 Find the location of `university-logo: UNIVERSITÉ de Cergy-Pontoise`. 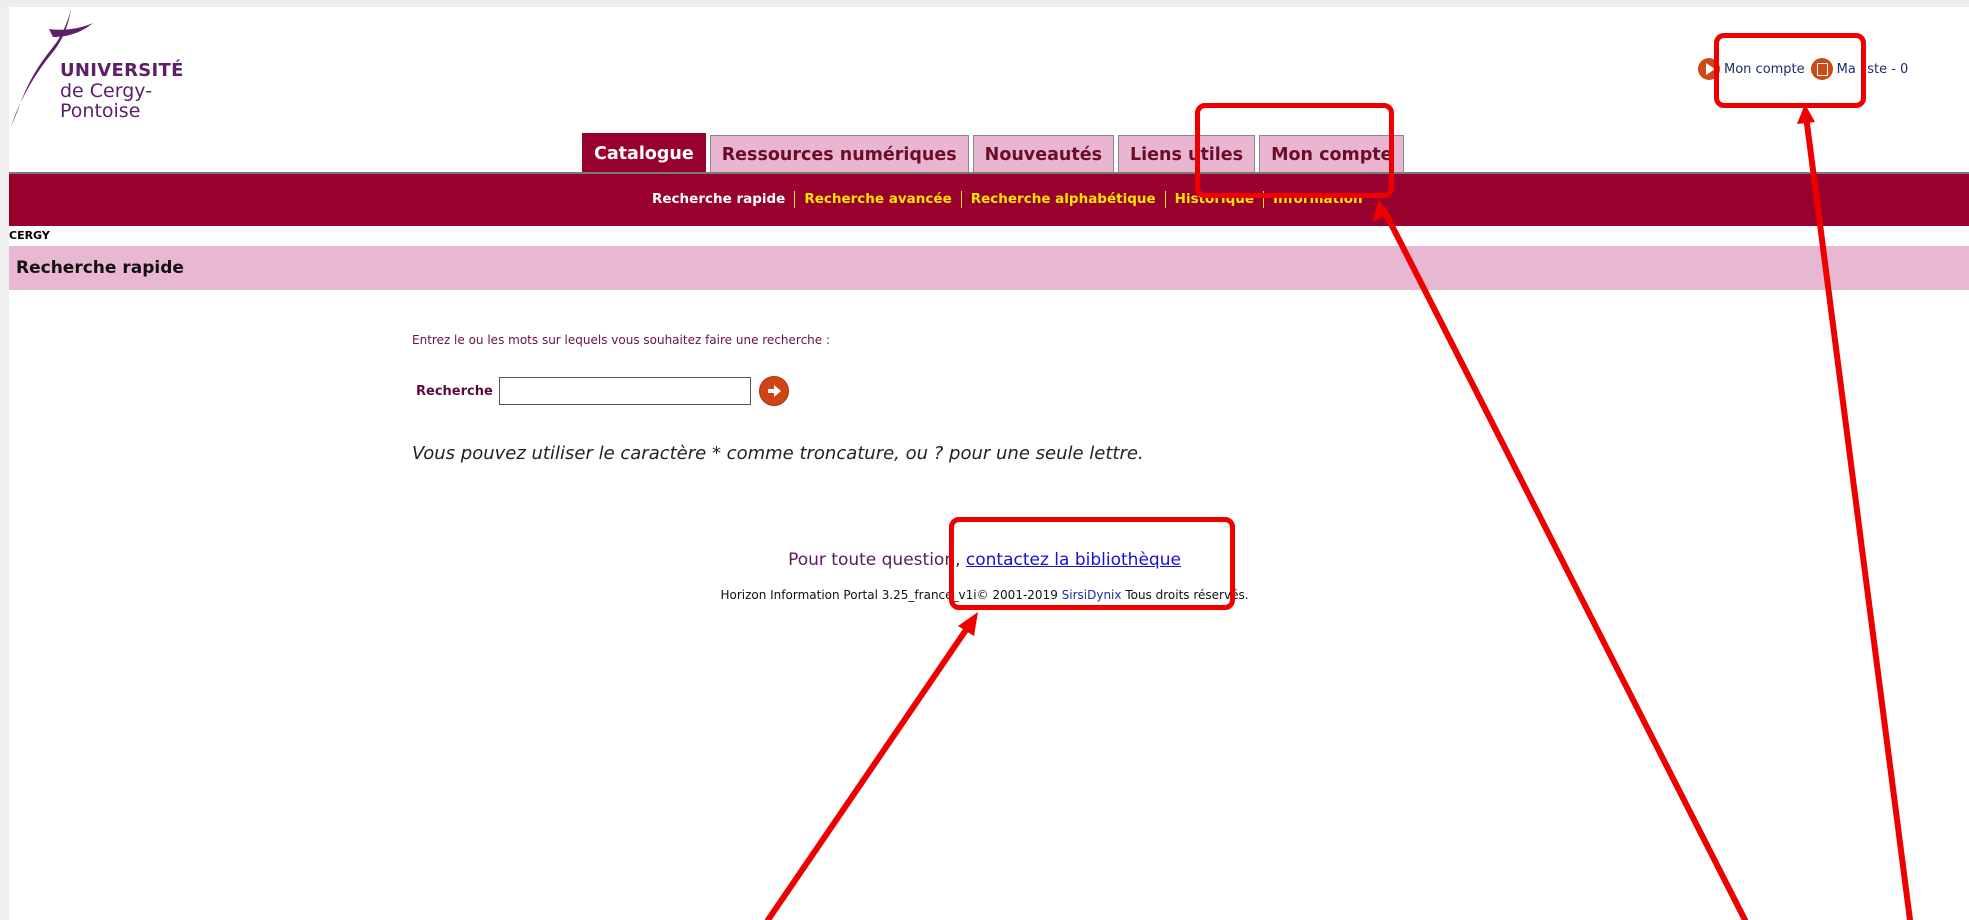

university-logo: UNIVERSITÉ de Cergy-Pontoise is located at coordinates (109, 72).